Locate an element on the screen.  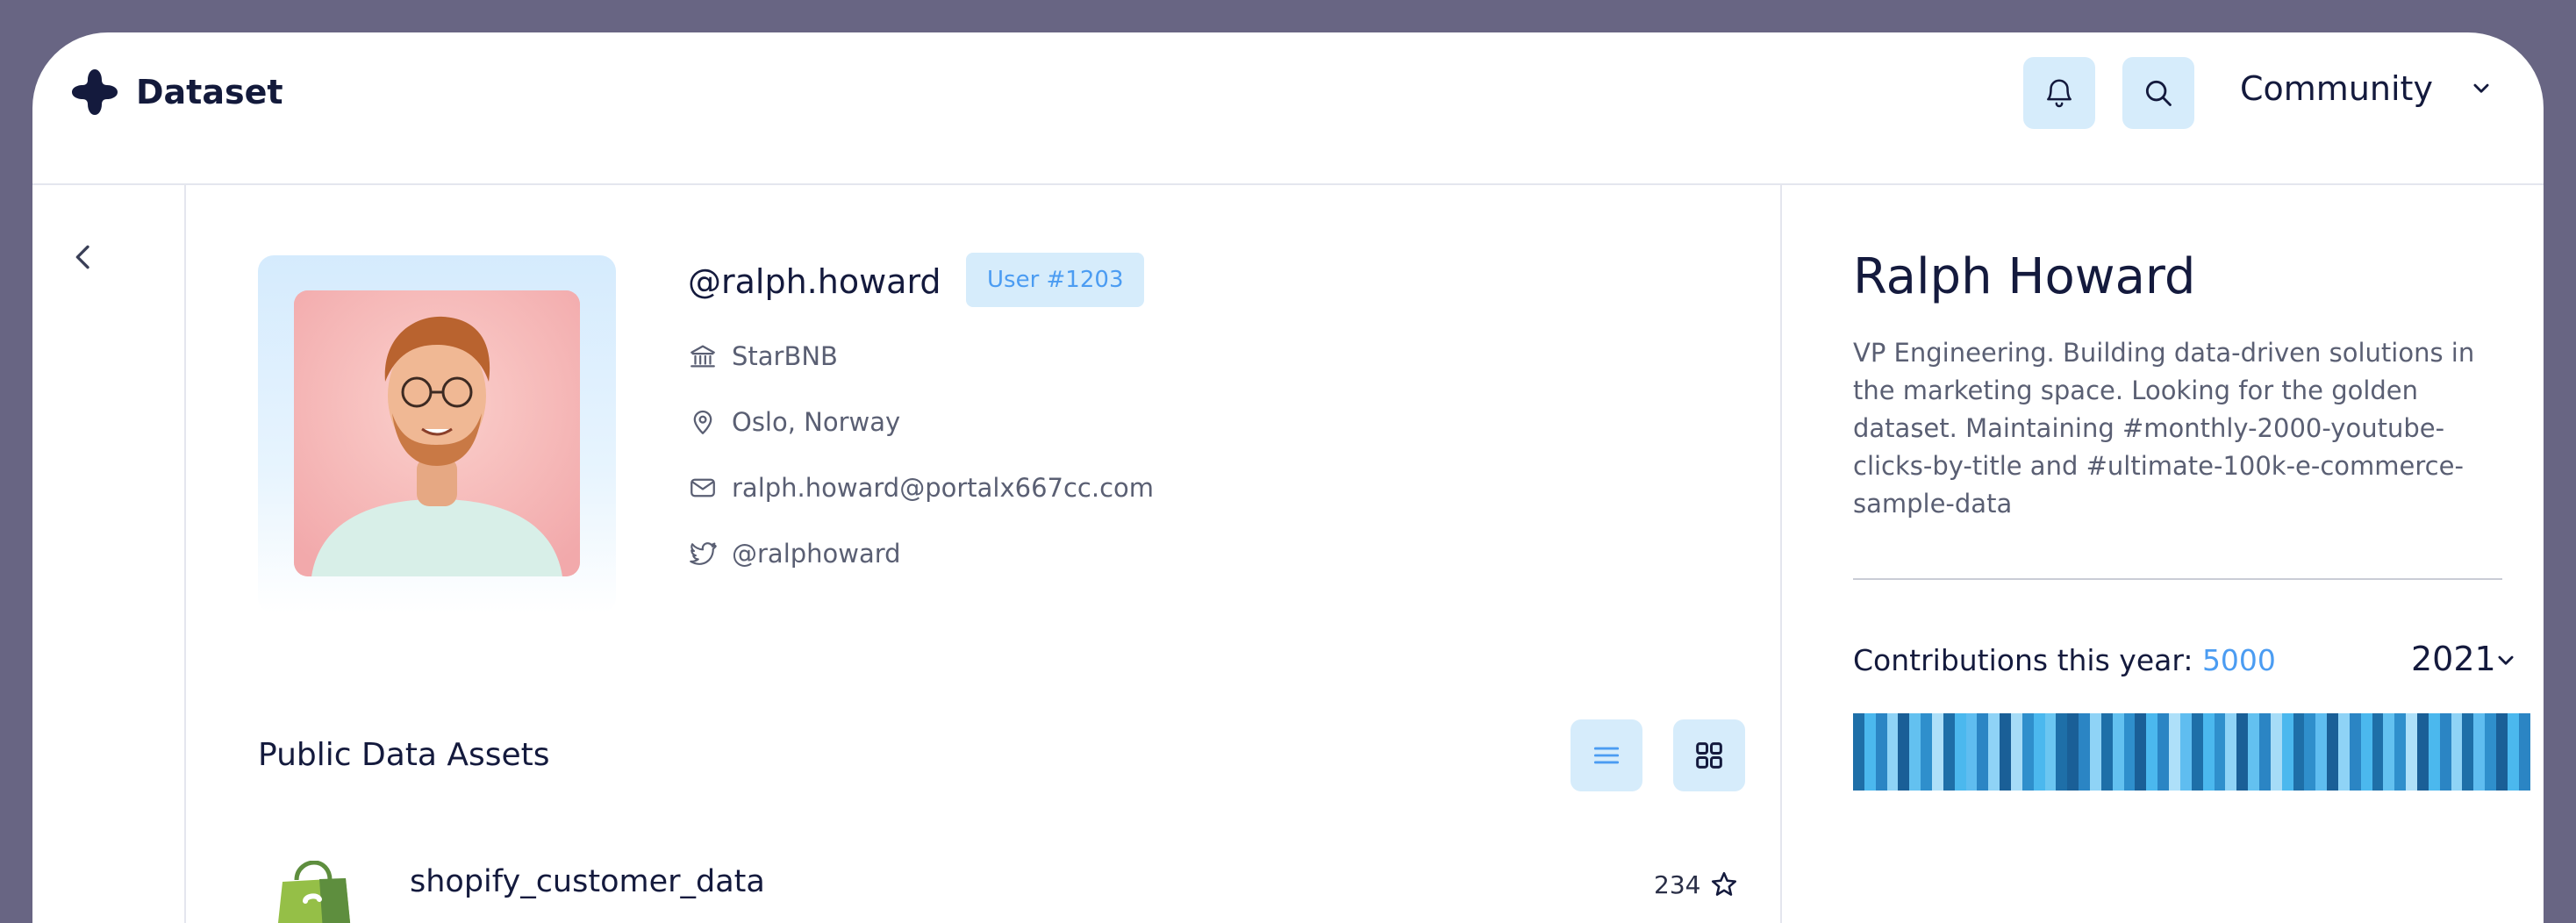
location-row: Oslo, Norway is located at coordinates (794, 422).